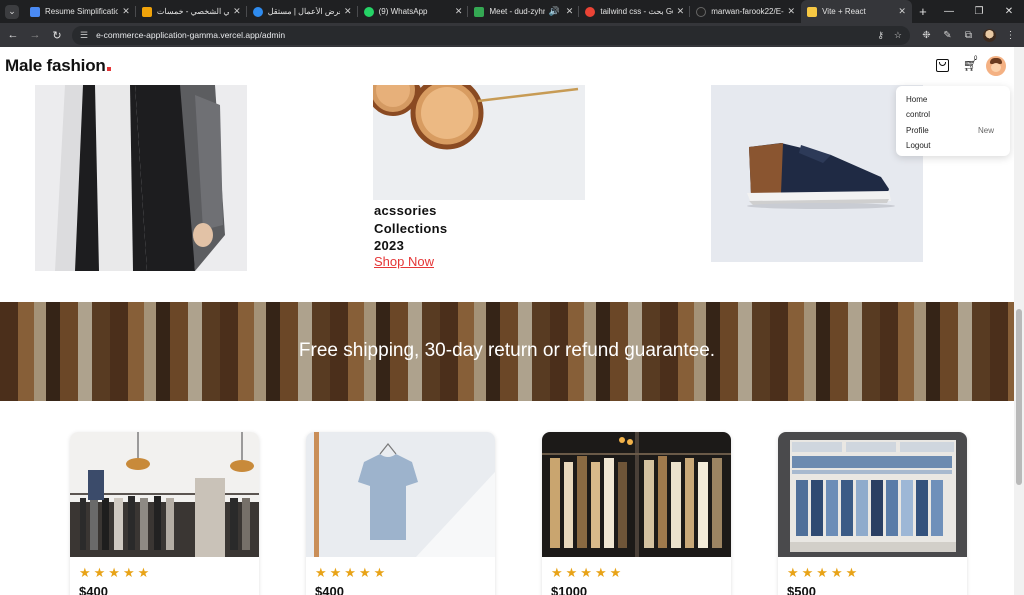 The width and height of the screenshot is (1024, 595). Describe the element at coordinates (516, 11) in the screenshot. I see `tab-title: Meet - dud-zyhr-cry` at that location.